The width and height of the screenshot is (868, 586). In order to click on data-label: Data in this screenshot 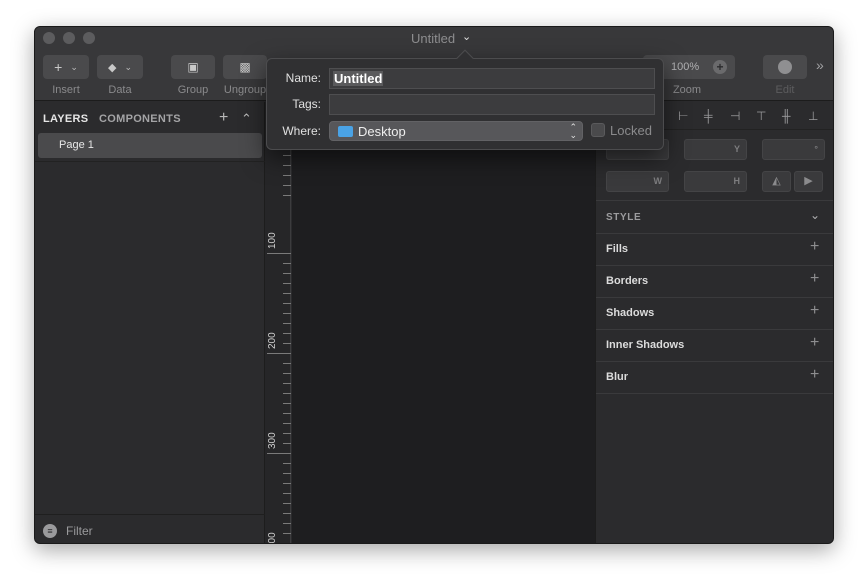, I will do `click(120, 90)`.